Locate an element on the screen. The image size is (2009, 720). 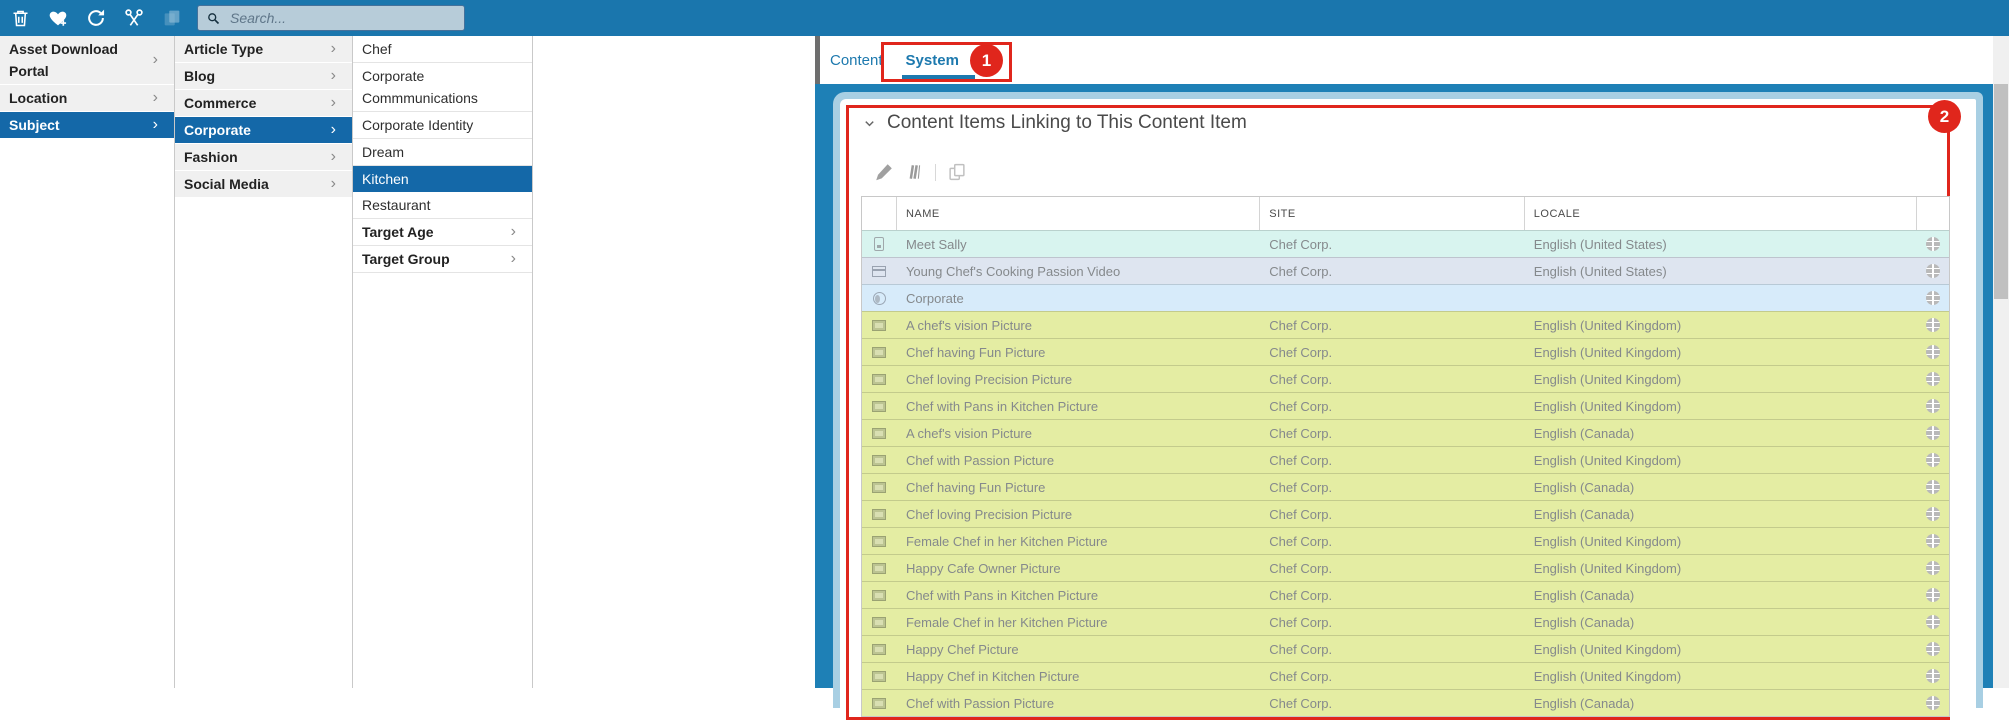
search-input is located at coordinates (342, 18).